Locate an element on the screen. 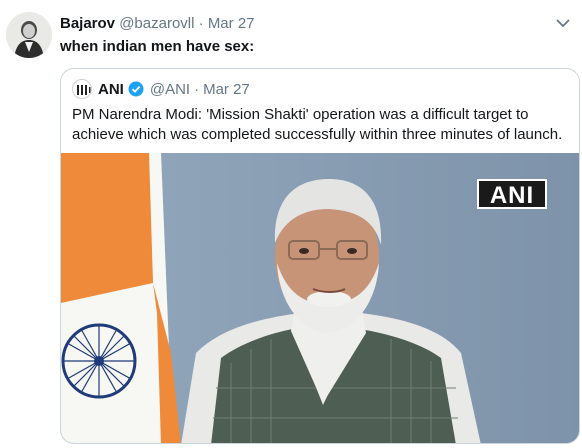 The height and width of the screenshot is (448, 582). tweet-date: Mar 27 is located at coordinates (231, 23).